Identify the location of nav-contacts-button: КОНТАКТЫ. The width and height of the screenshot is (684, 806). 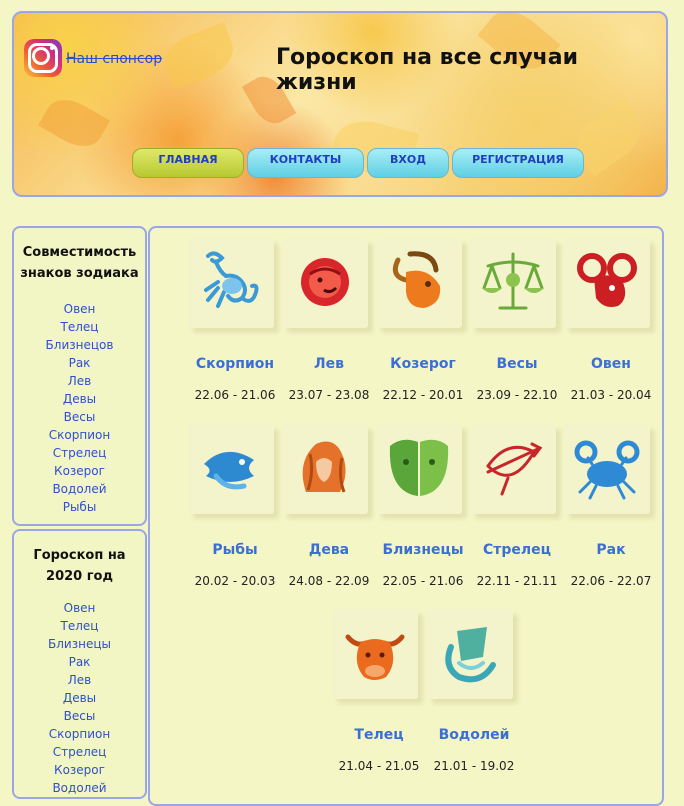
(305, 163).